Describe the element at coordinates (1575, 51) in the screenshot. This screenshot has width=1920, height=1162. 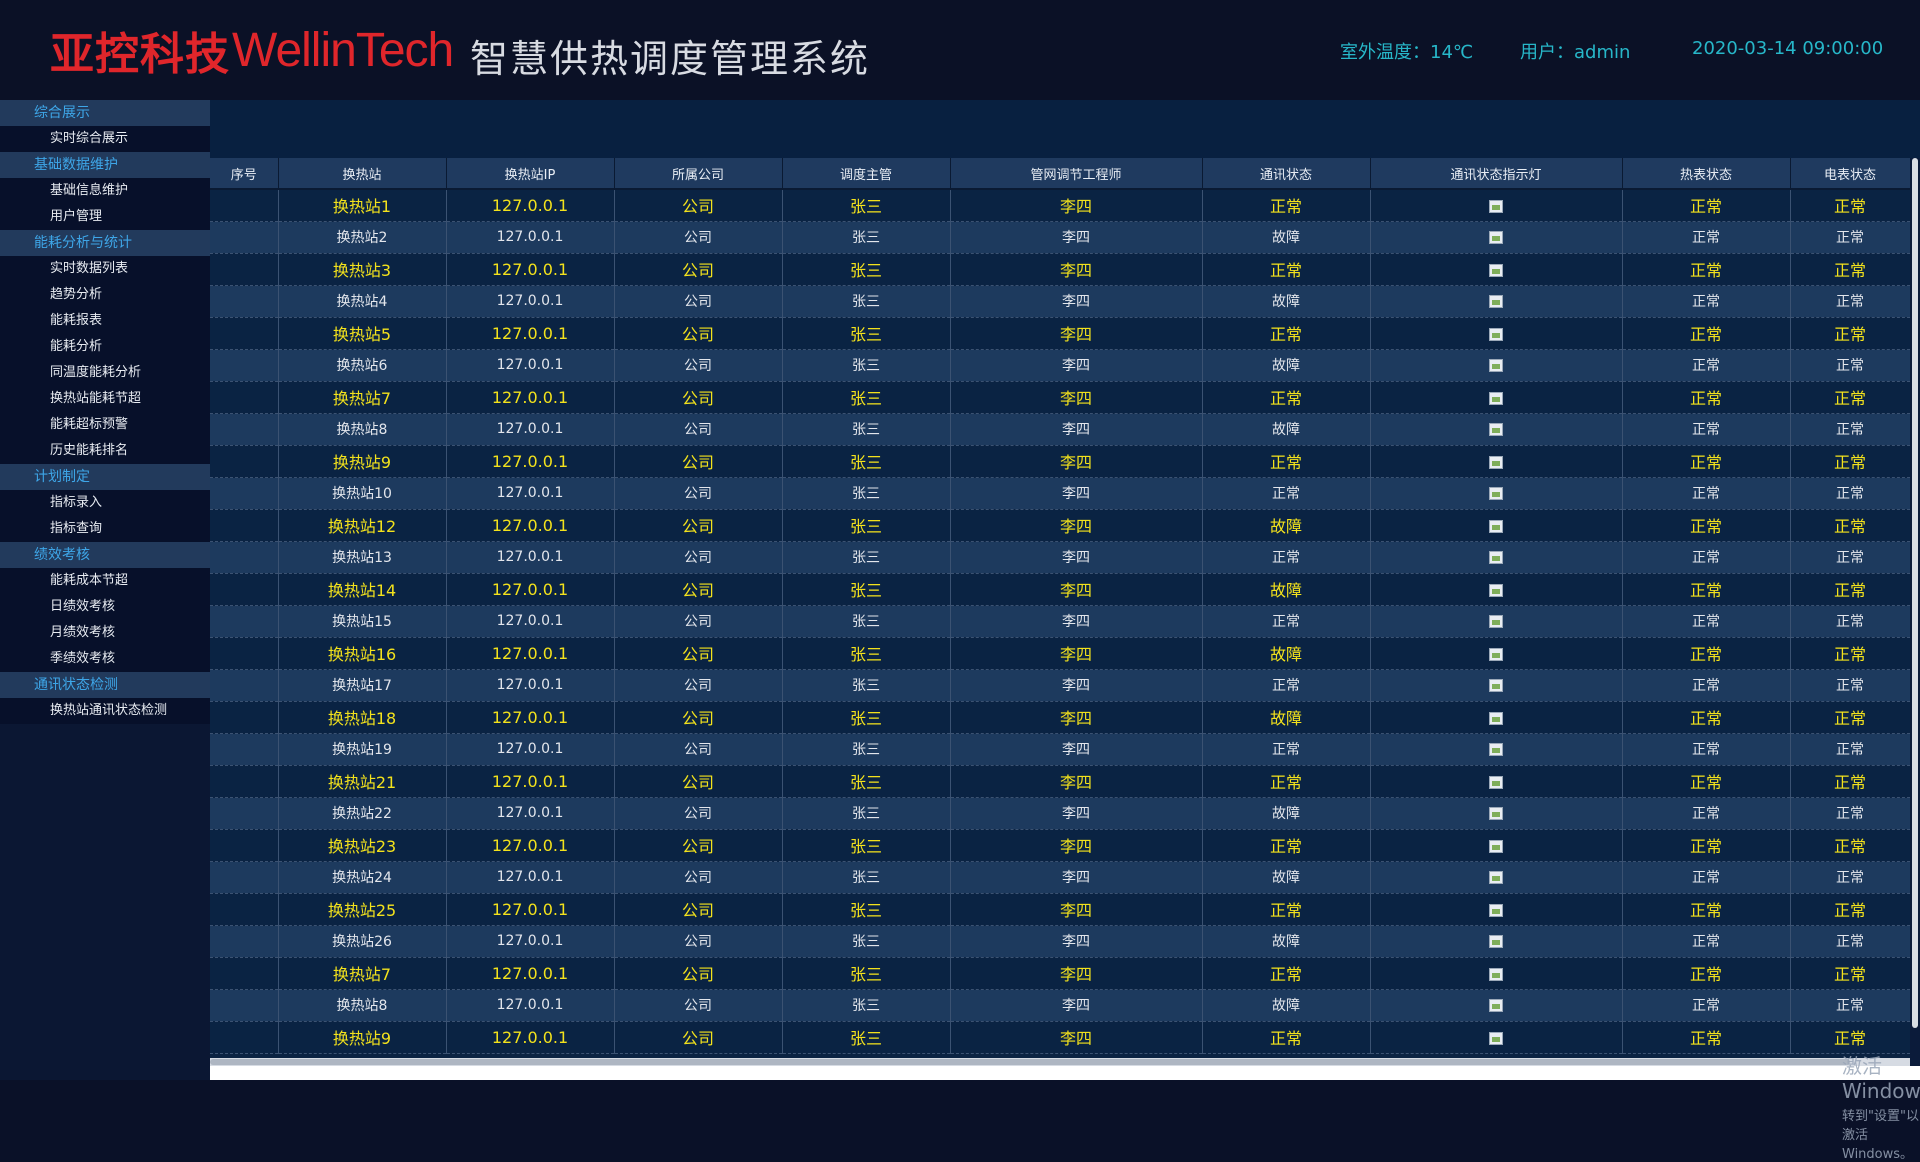
I see `current-user: 用户：admin` at that location.